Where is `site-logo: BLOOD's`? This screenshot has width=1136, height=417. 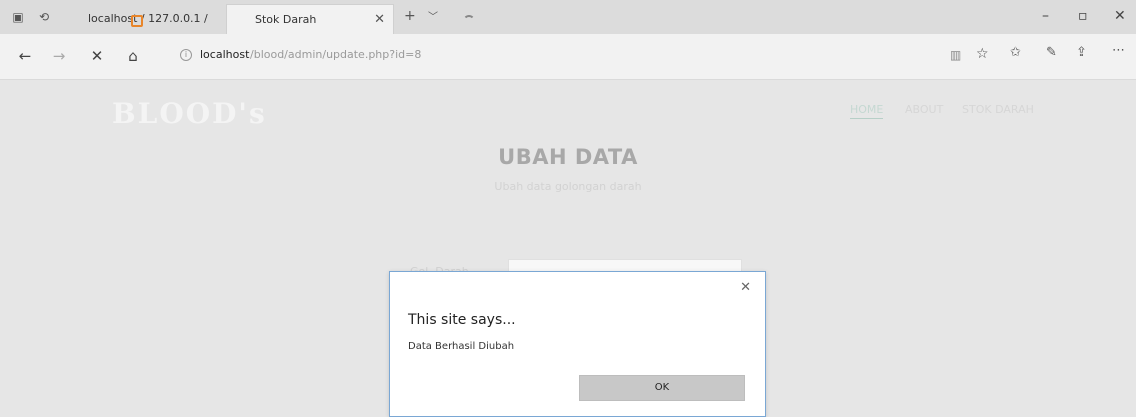
site-logo: BLOOD's is located at coordinates (189, 113).